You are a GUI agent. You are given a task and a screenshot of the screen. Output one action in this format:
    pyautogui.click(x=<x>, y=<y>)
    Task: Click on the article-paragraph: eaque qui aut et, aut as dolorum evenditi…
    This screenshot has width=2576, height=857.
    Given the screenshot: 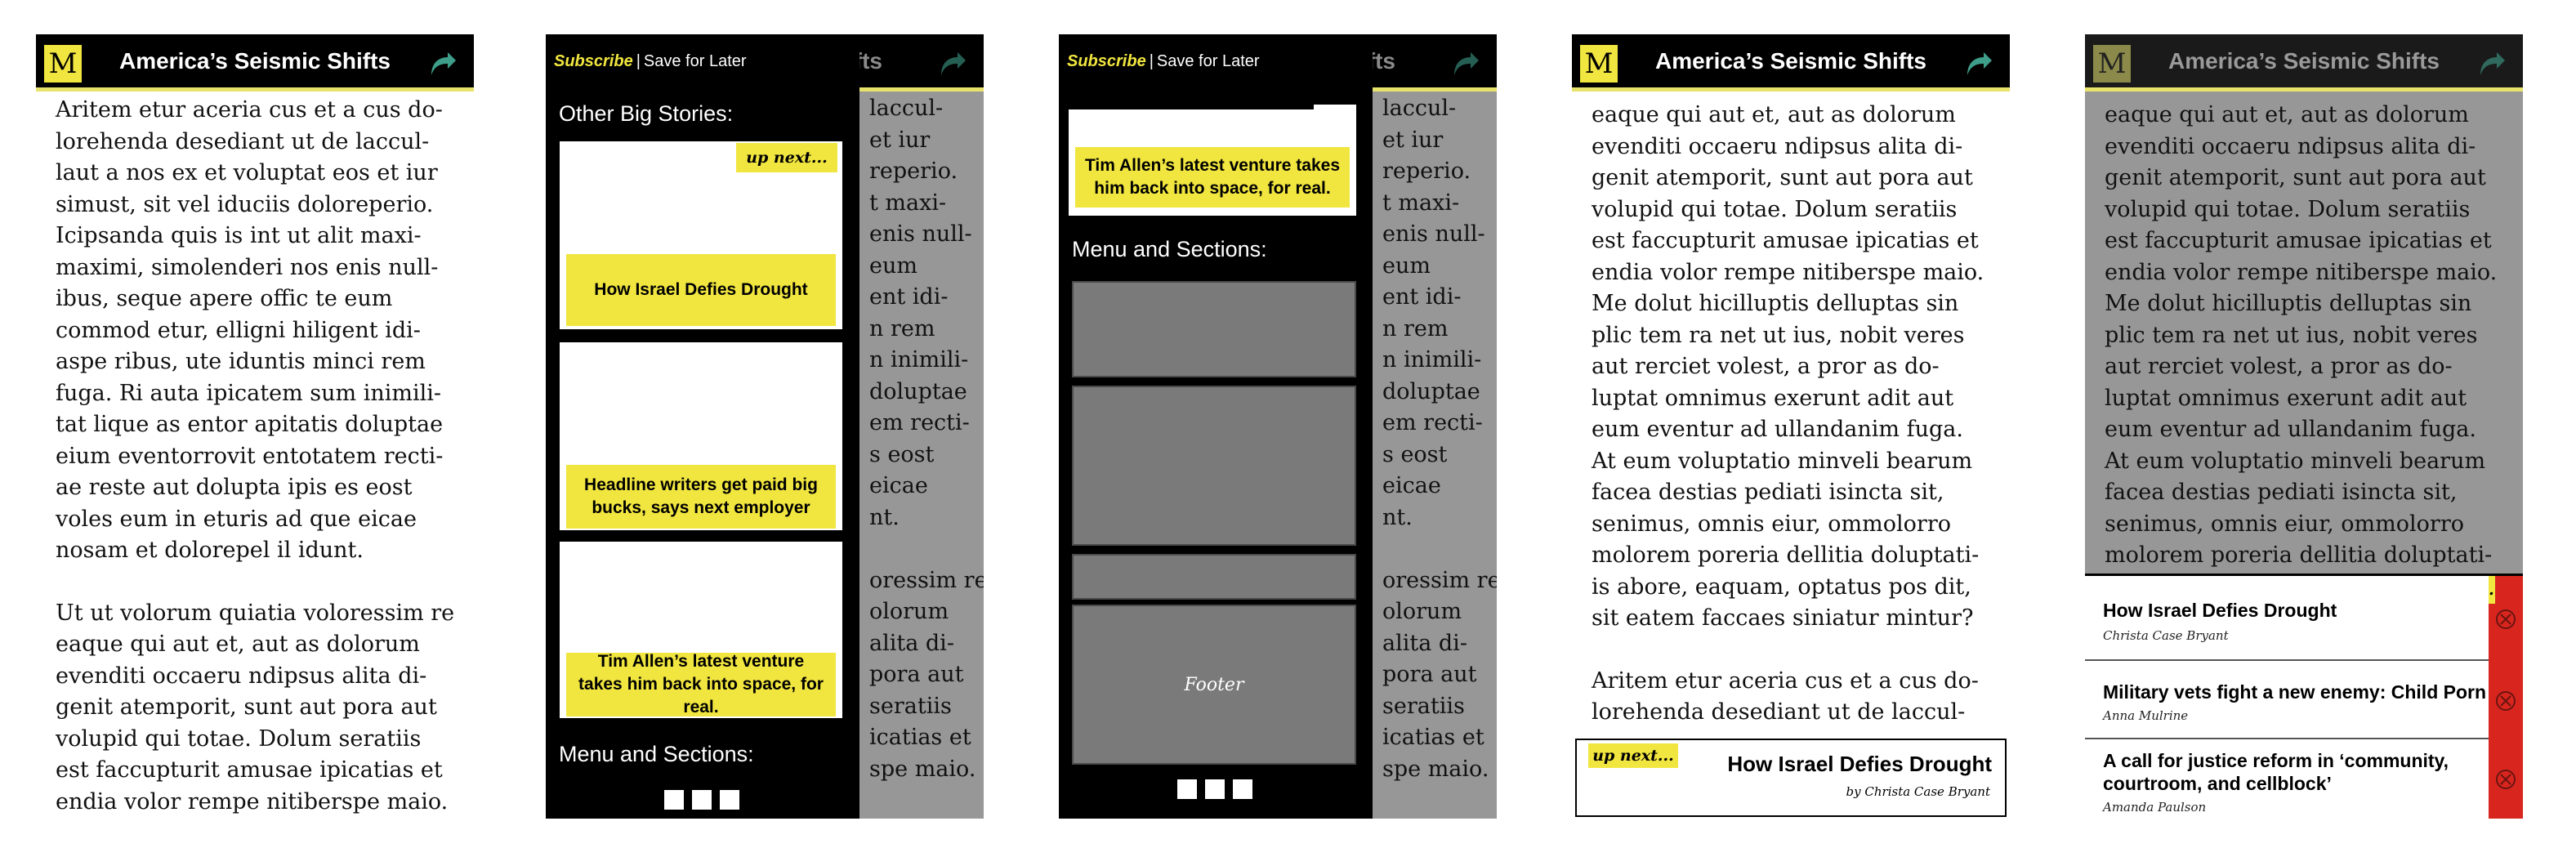 What is the action you would take?
    pyautogui.click(x=1792, y=367)
    